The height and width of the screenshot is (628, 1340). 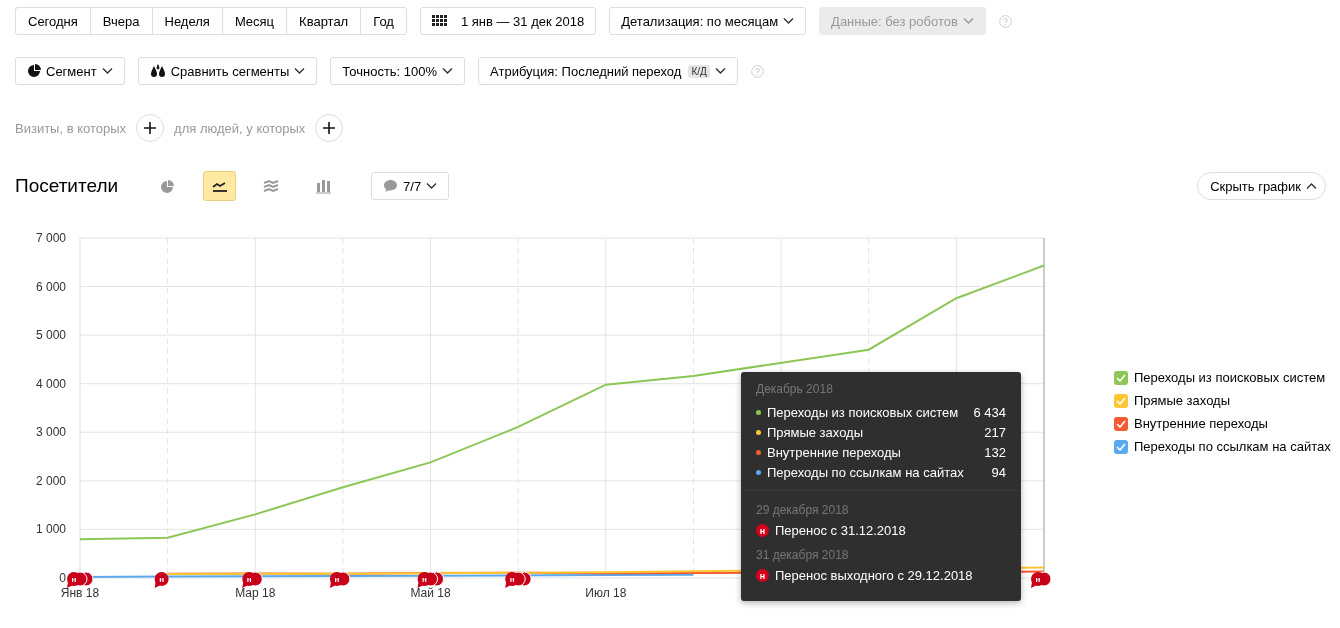 What do you see at coordinates (50, 335) in the screenshot?
I see `y-axis-label: 5 000` at bounding box center [50, 335].